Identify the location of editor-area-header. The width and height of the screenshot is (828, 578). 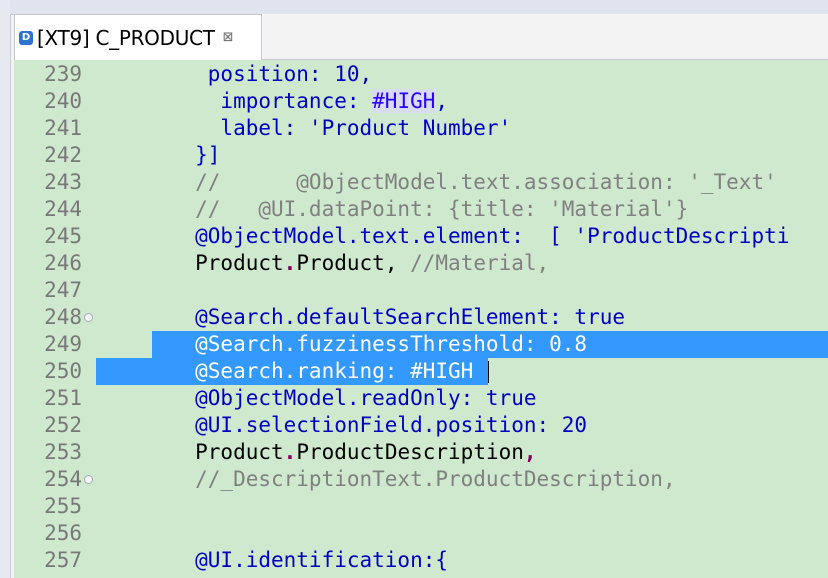
(419, 7).